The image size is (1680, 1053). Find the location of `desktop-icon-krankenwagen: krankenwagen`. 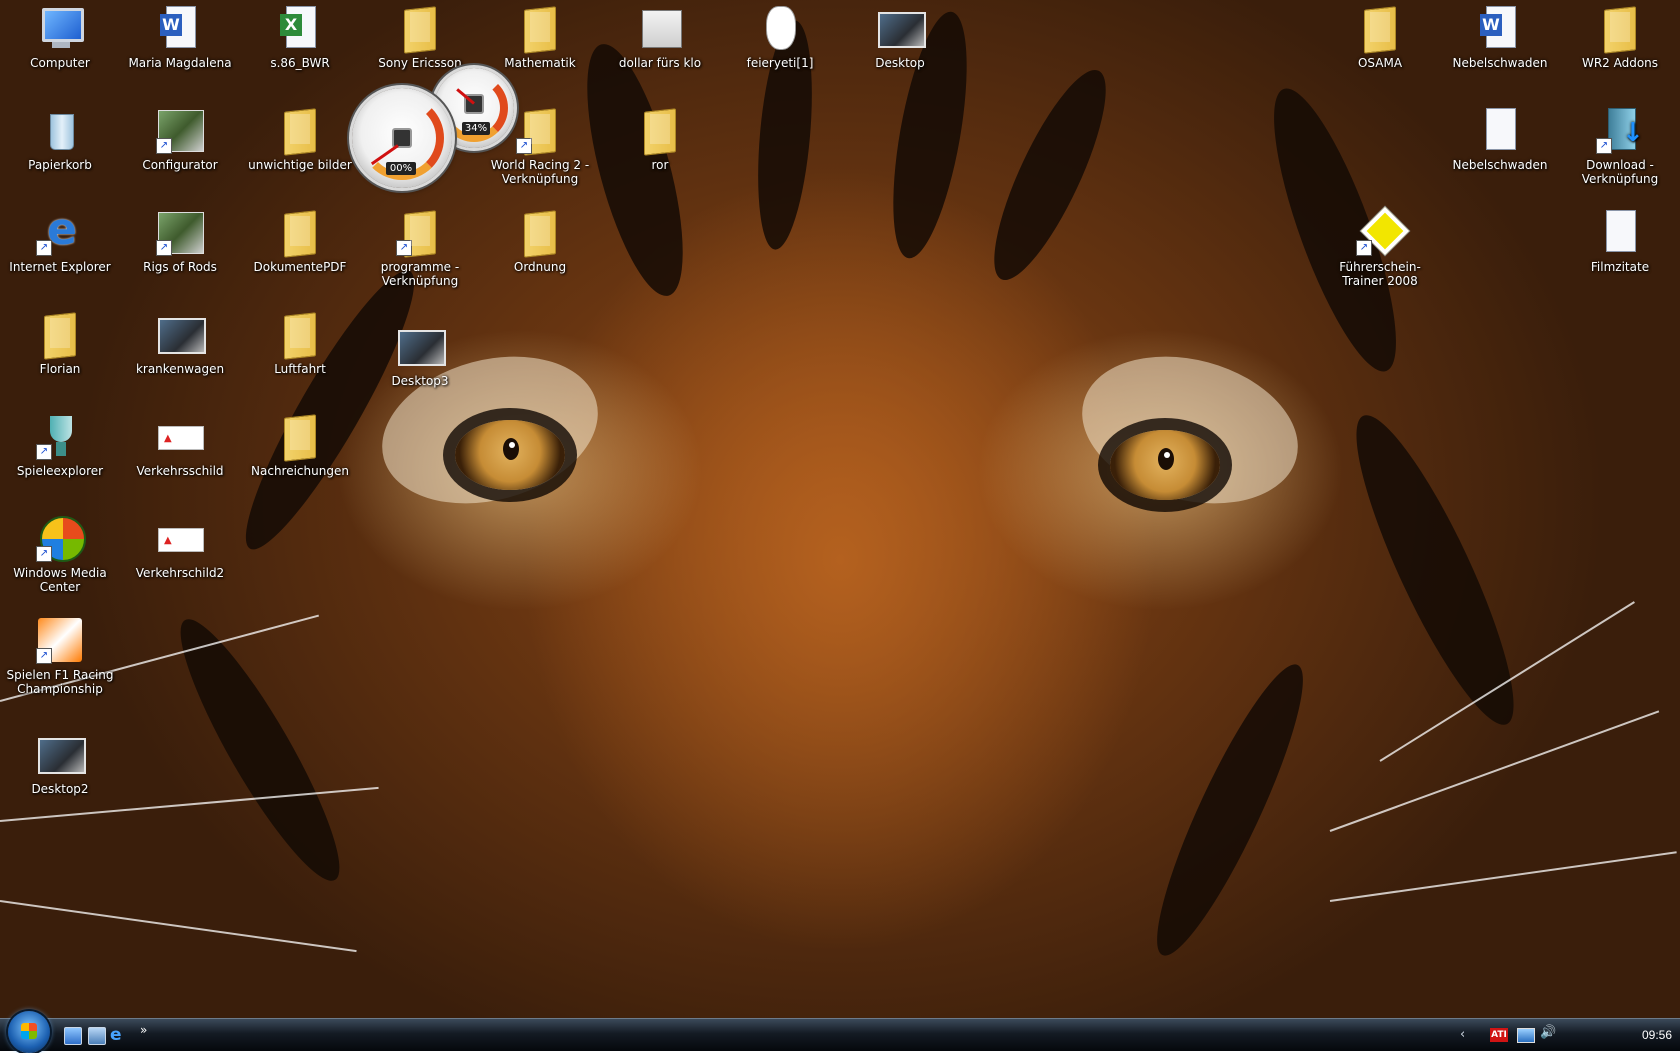

desktop-icon-krankenwagen: krankenwagen is located at coordinates (180, 343).